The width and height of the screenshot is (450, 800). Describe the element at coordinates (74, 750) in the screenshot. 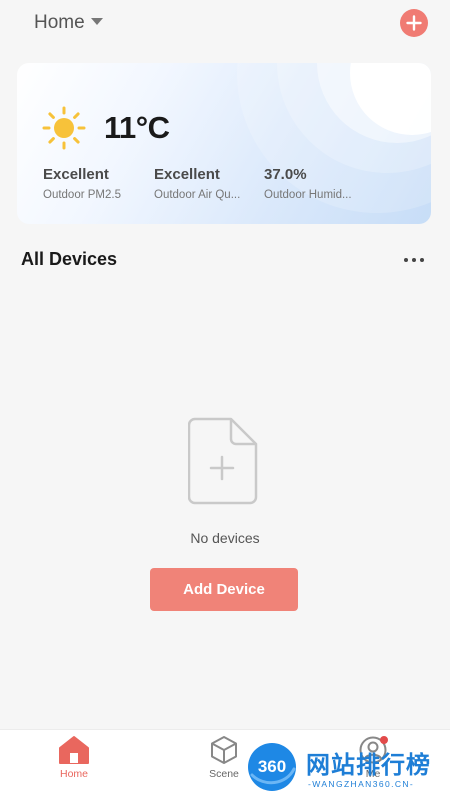

I see `home-icon` at that location.